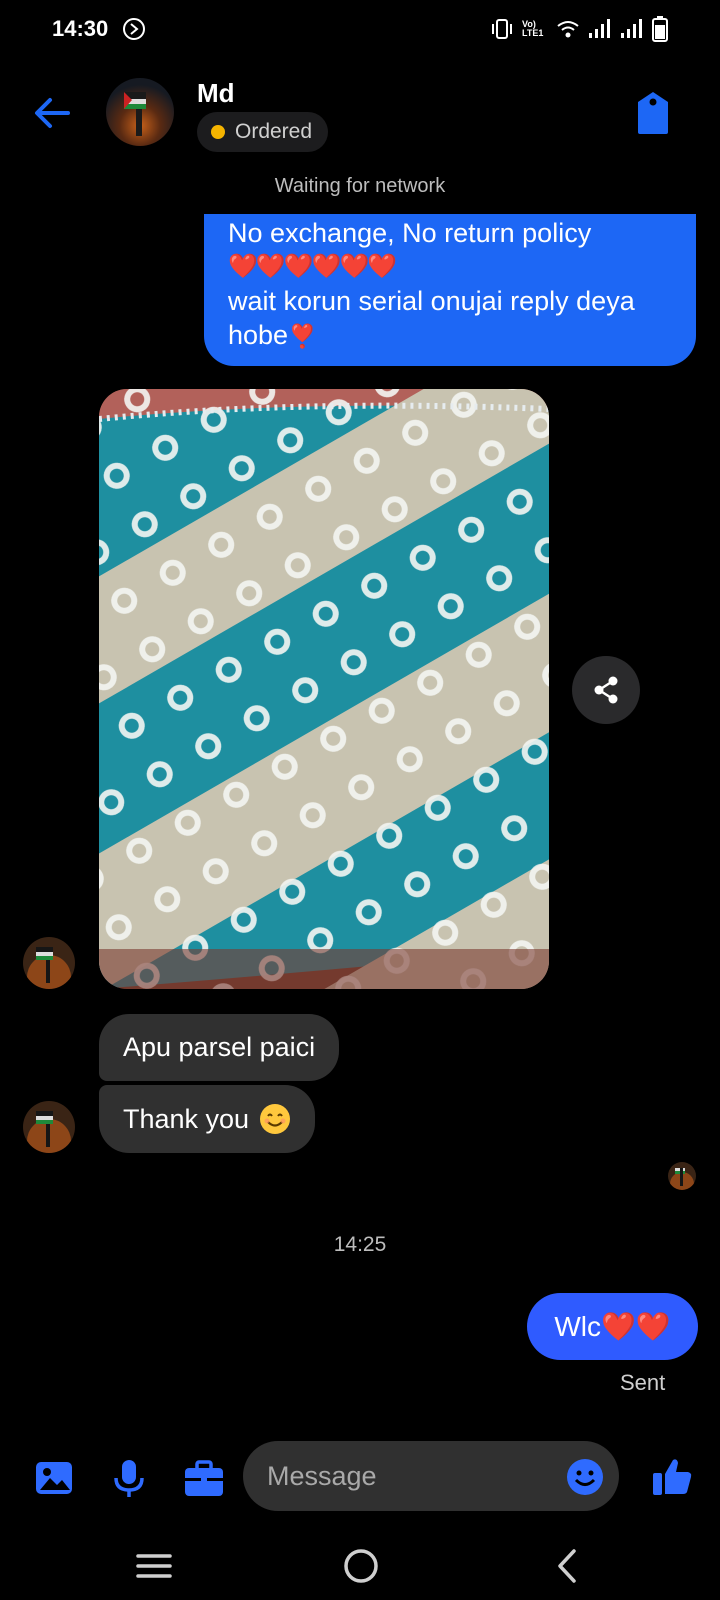  Describe the element at coordinates (186, 1118) in the screenshot. I see `incoming-message-text: Thank you` at that location.